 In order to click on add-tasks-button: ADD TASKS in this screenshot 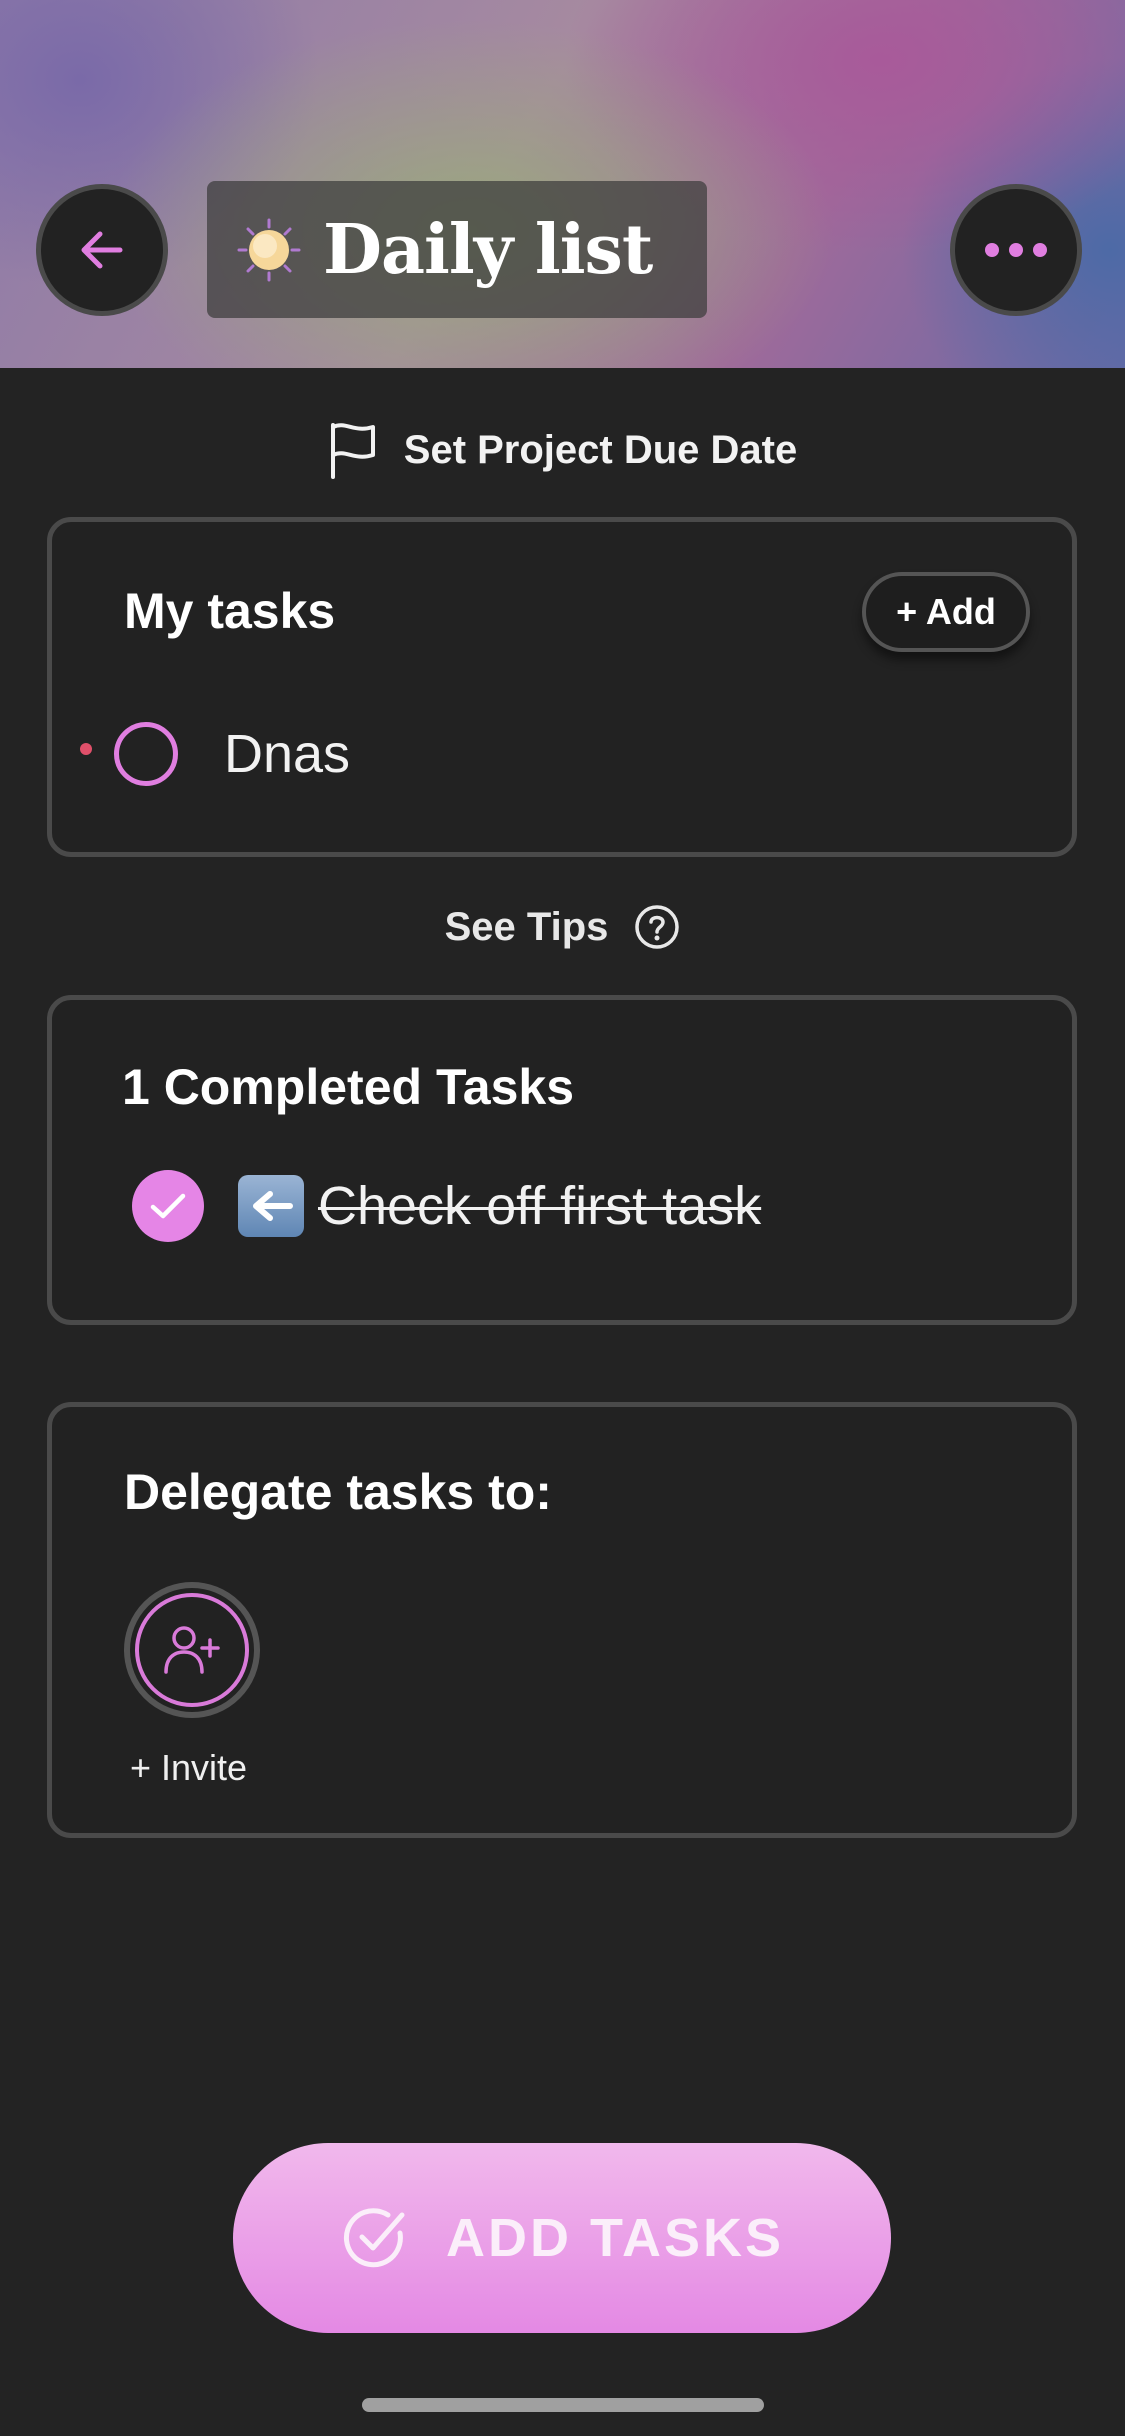, I will do `click(562, 2238)`.